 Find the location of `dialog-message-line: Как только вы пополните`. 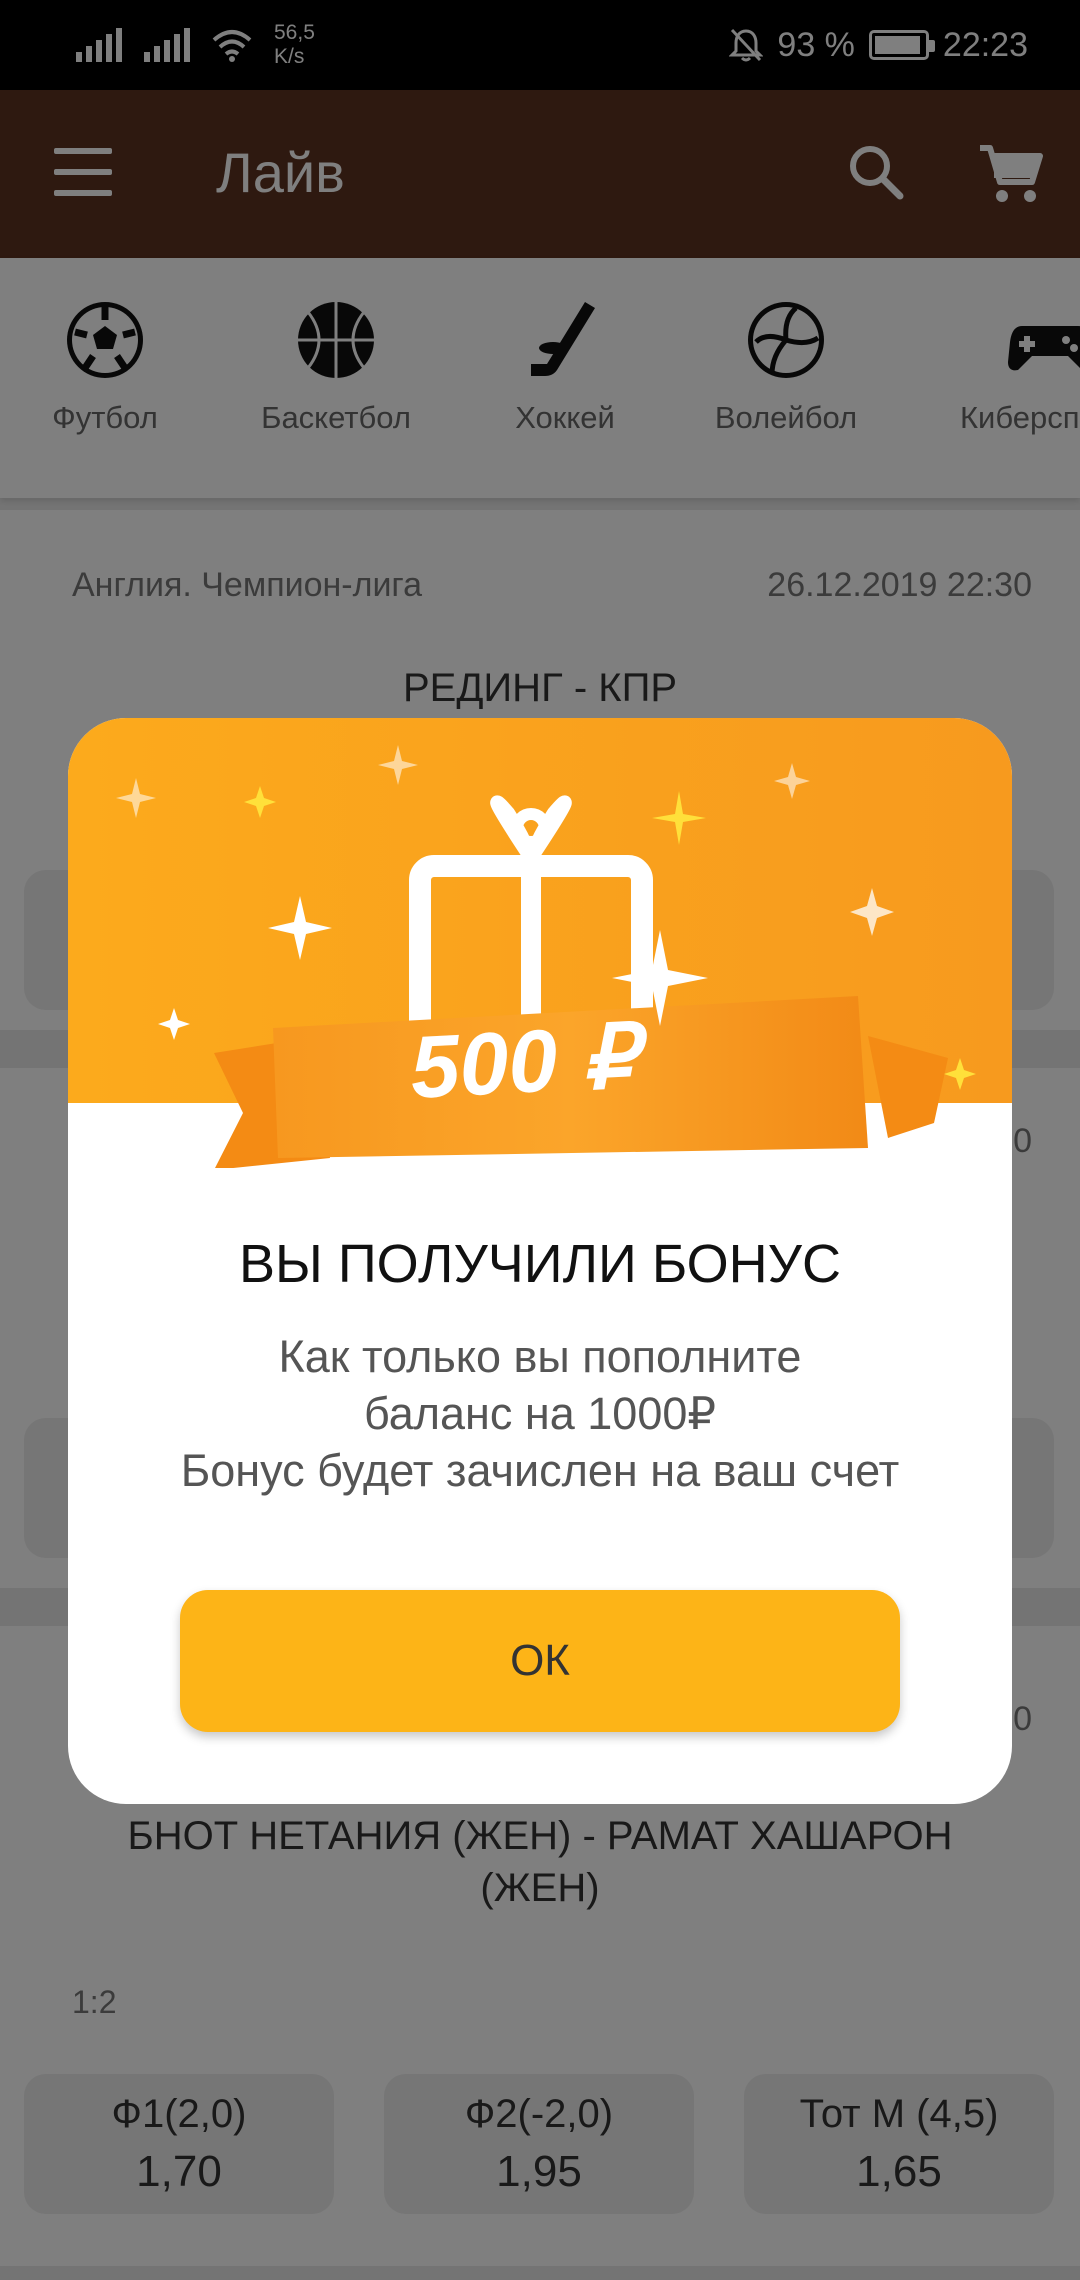

dialog-message-line: Как только вы пополните is located at coordinates (540, 1356).